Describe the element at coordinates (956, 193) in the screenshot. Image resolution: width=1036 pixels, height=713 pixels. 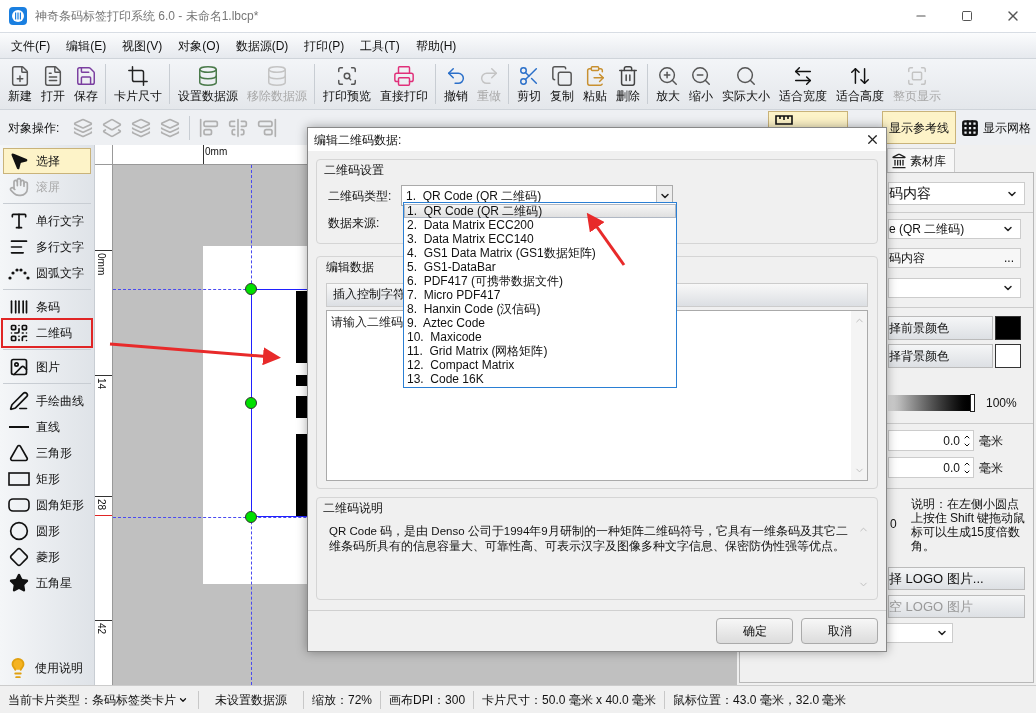
I see `source-select: 码内容` at that location.